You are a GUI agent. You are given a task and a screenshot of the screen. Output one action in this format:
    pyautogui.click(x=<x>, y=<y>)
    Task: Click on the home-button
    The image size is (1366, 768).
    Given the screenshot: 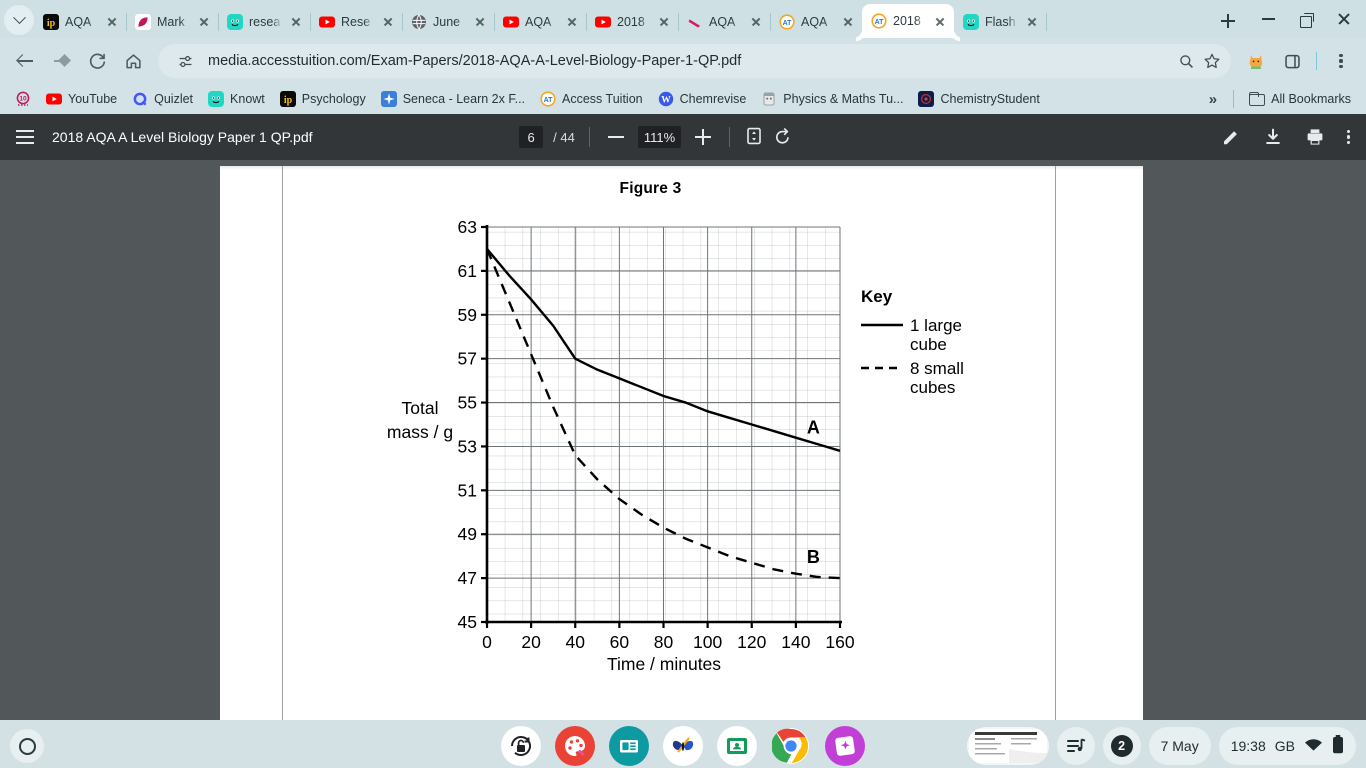 What is the action you would take?
    pyautogui.click(x=133, y=61)
    